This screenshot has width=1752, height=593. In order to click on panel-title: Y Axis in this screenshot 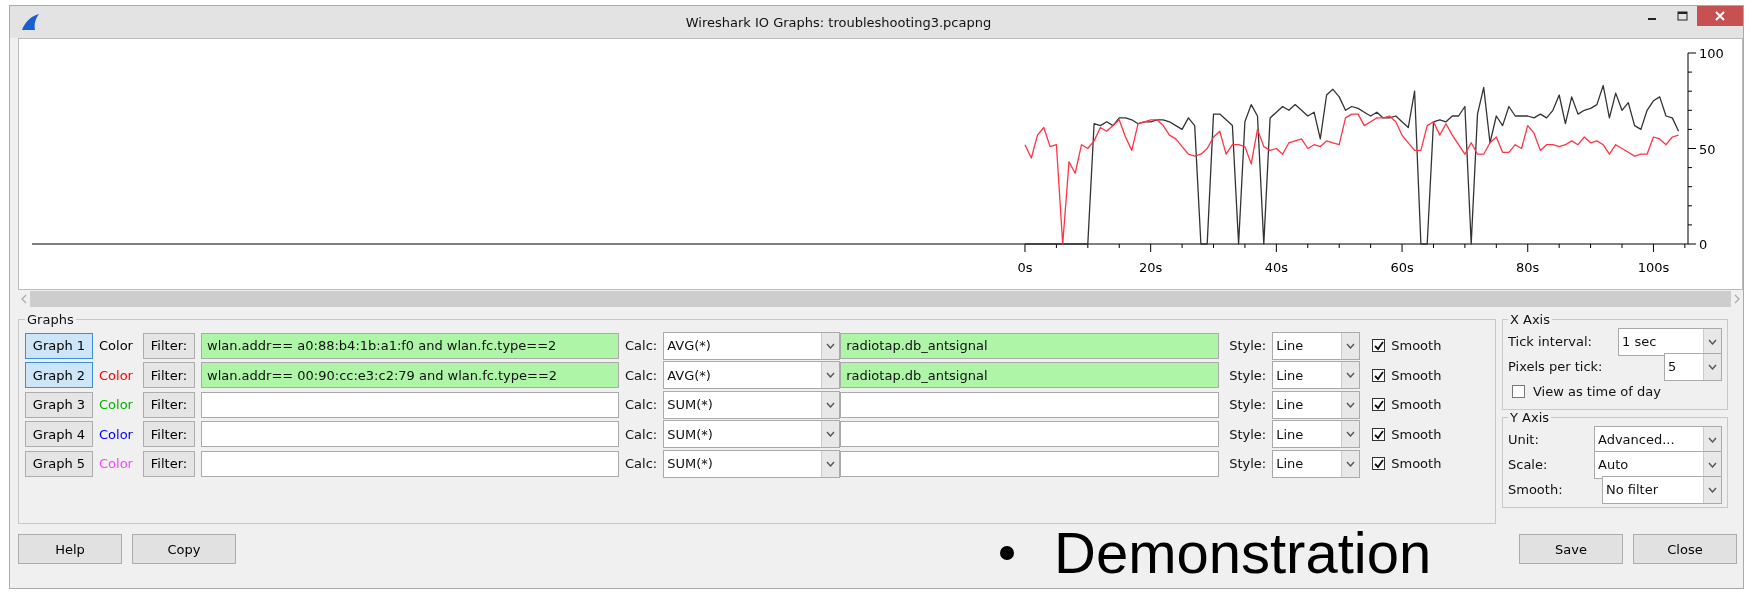, I will do `click(1530, 417)`.